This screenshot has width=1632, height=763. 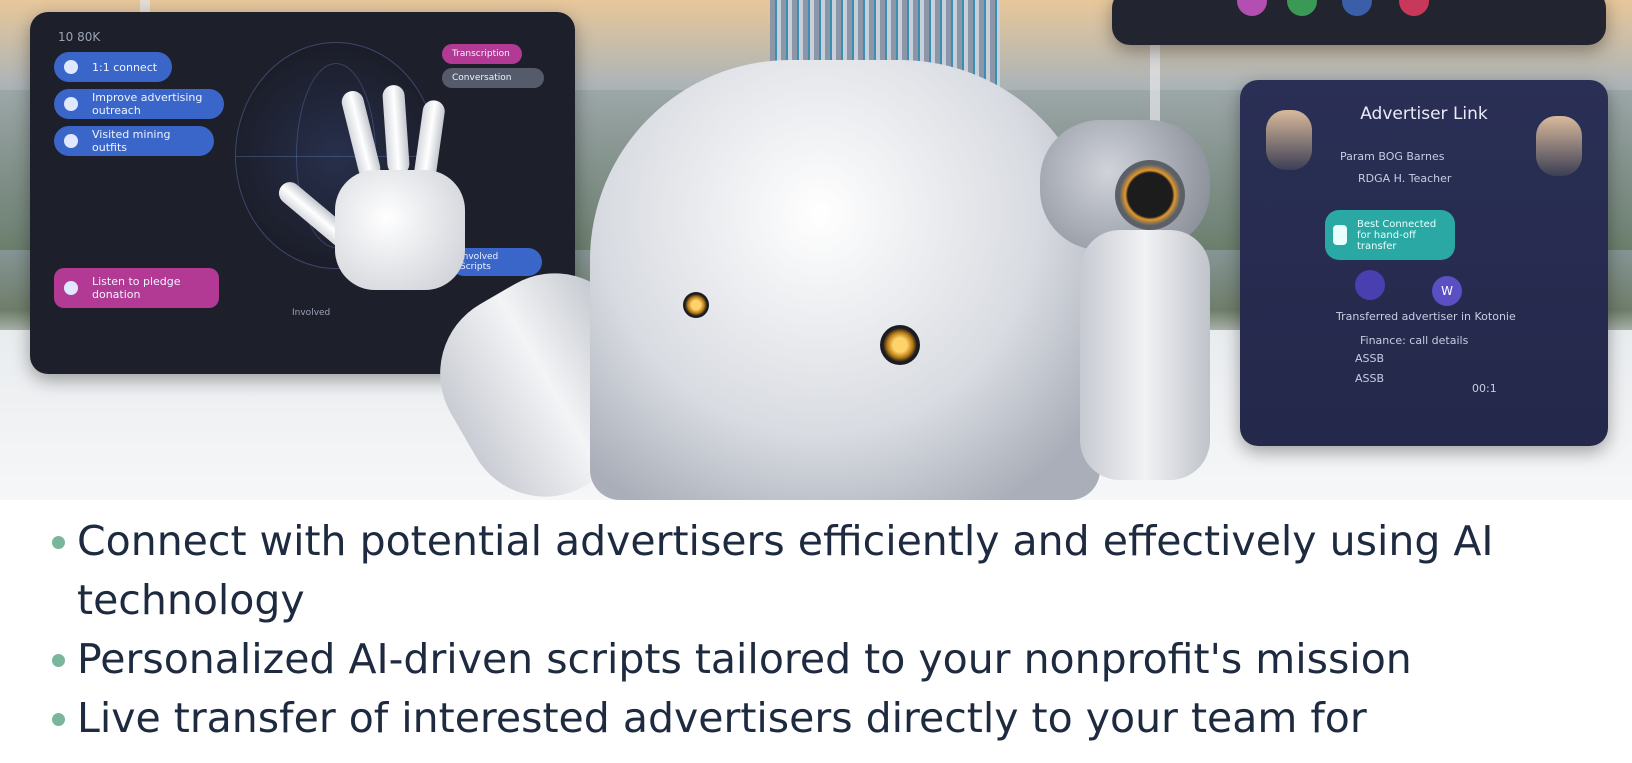 I want to click on globe-icon, so click(x=71, y=141).